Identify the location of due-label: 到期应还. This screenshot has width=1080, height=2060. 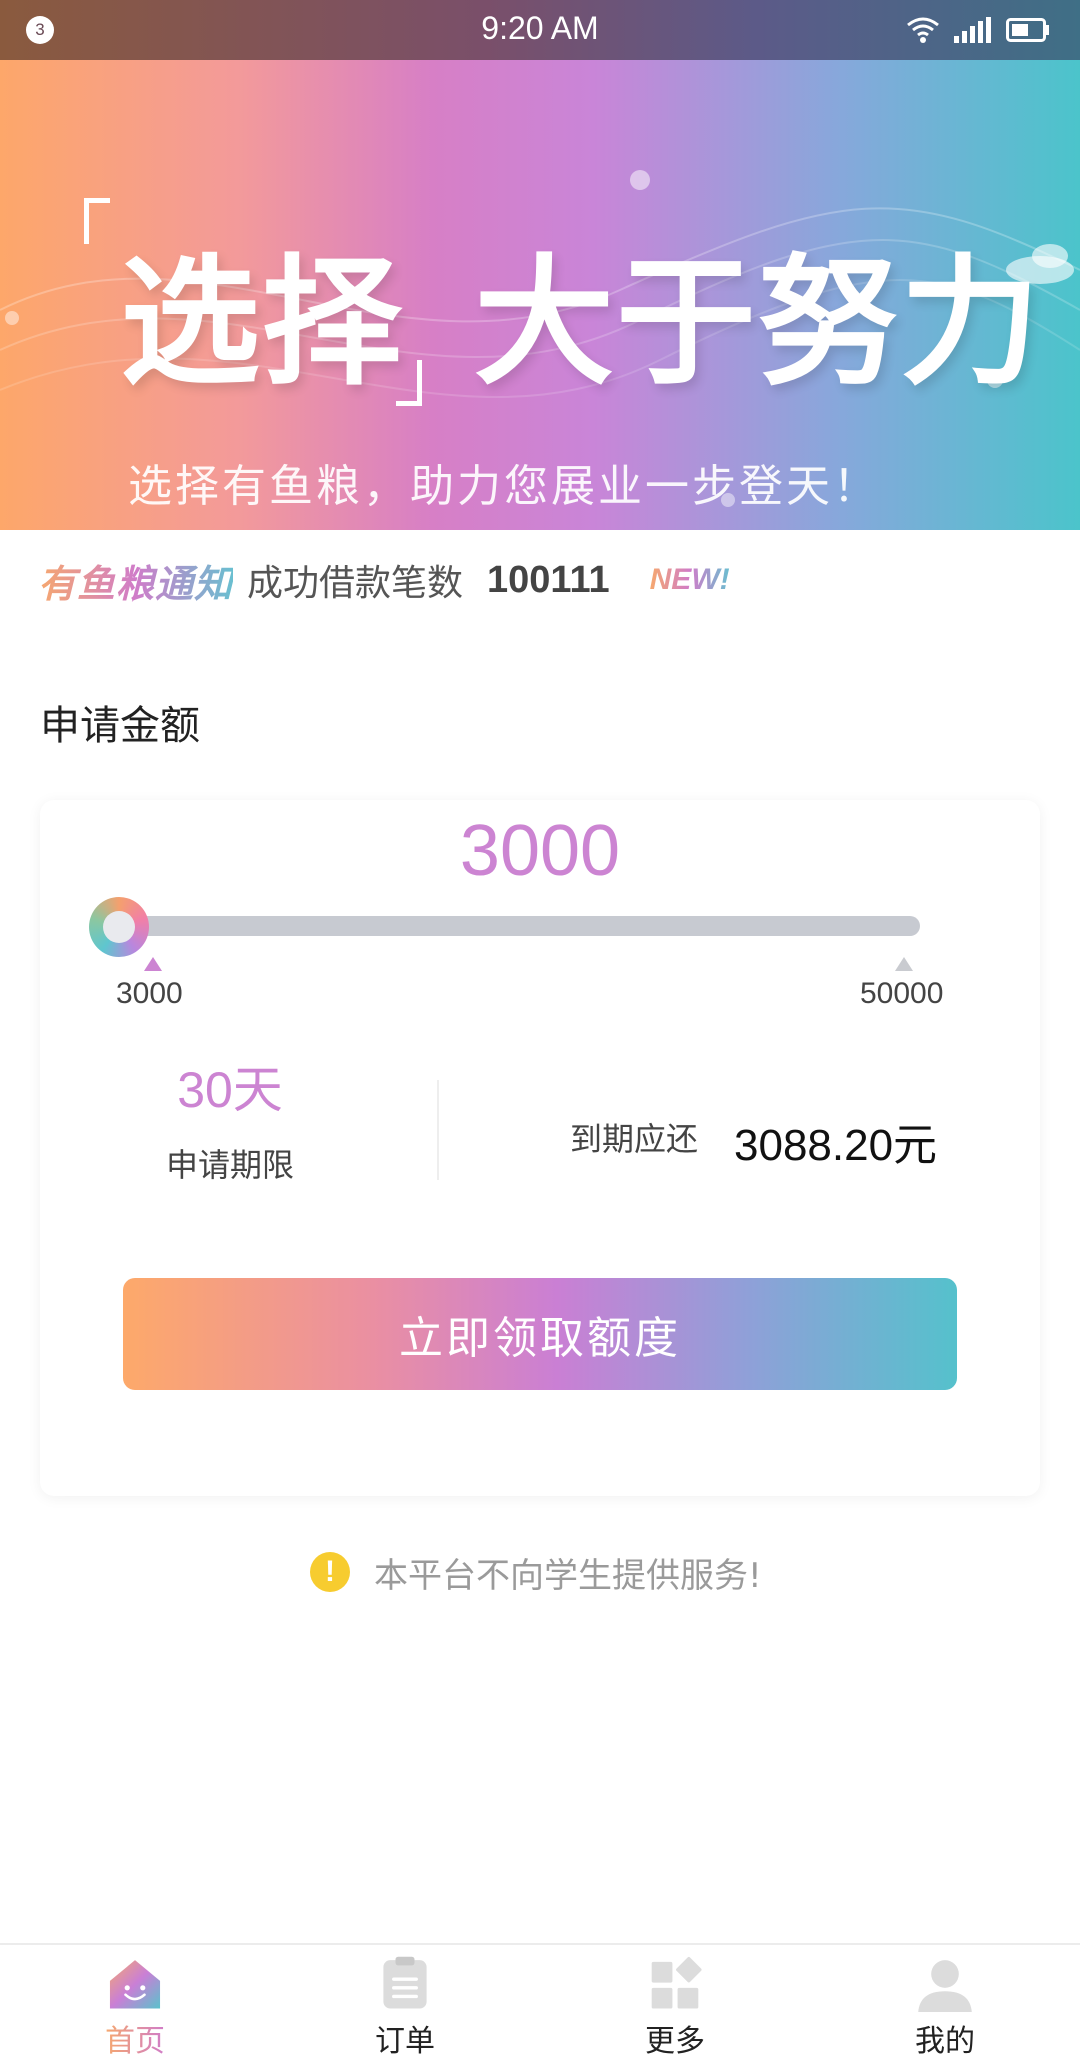
(634, 1139).